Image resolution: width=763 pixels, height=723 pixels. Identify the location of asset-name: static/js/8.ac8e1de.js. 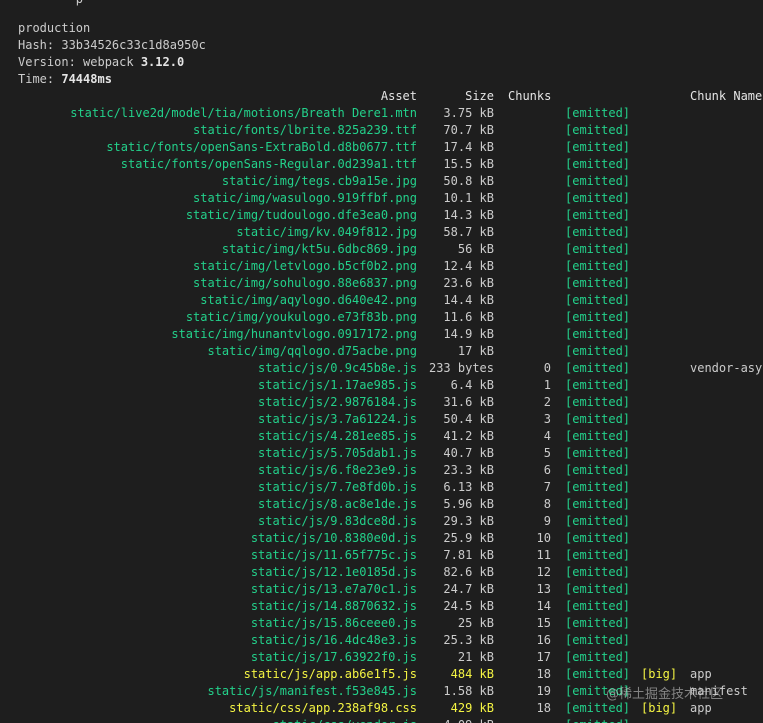
(337, 504).